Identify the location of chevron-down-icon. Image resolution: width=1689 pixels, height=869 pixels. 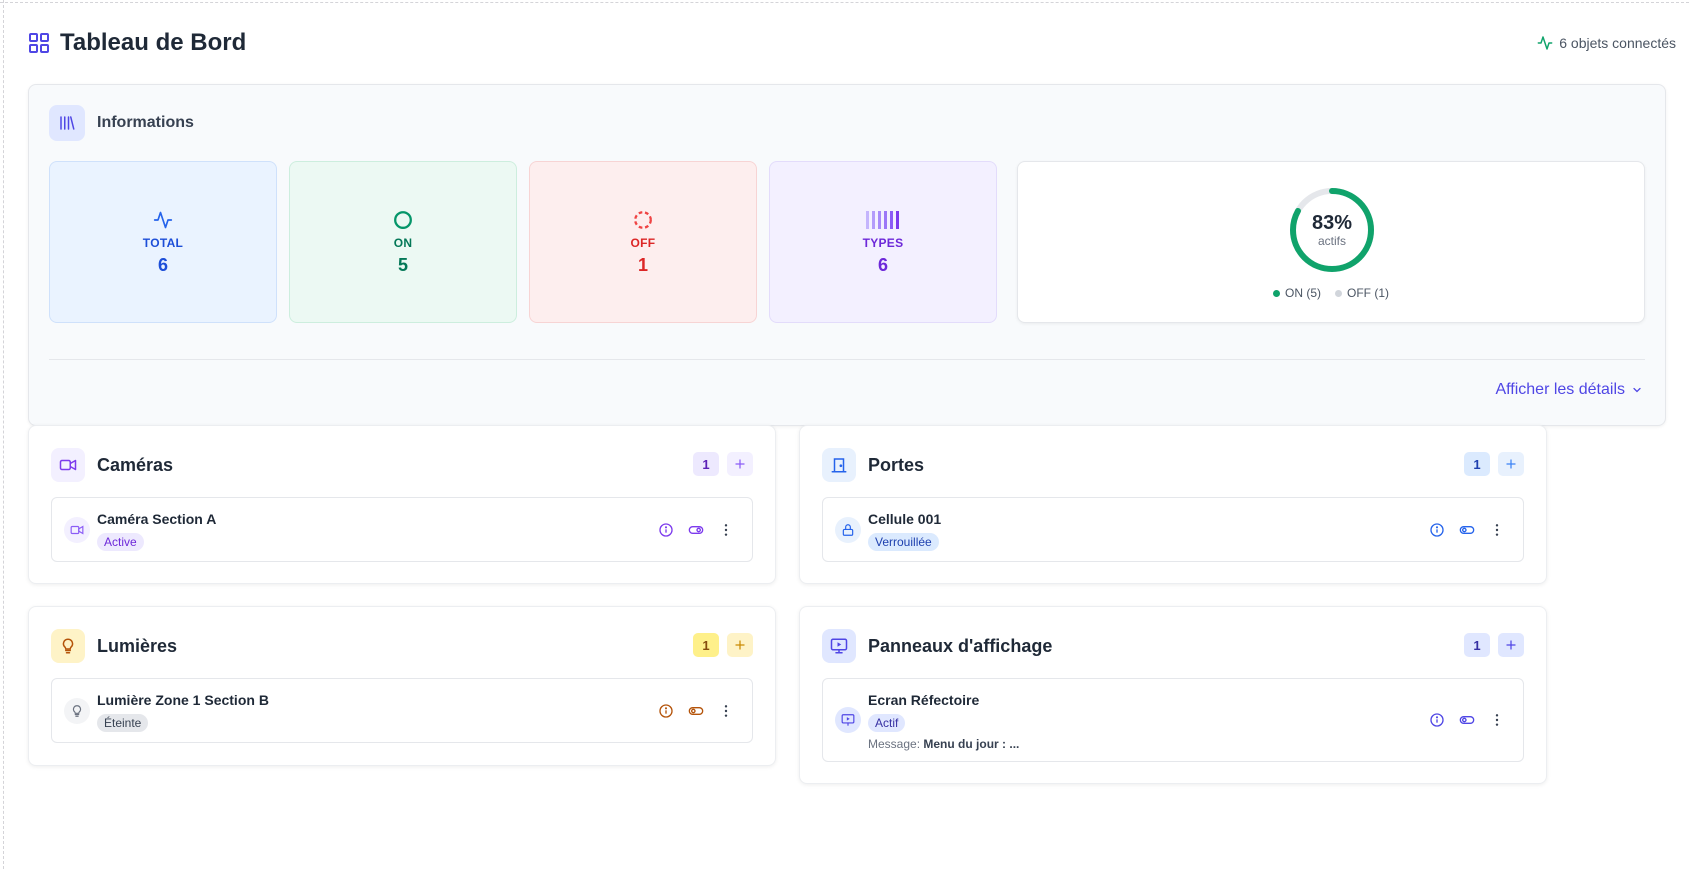
(1637, 390).